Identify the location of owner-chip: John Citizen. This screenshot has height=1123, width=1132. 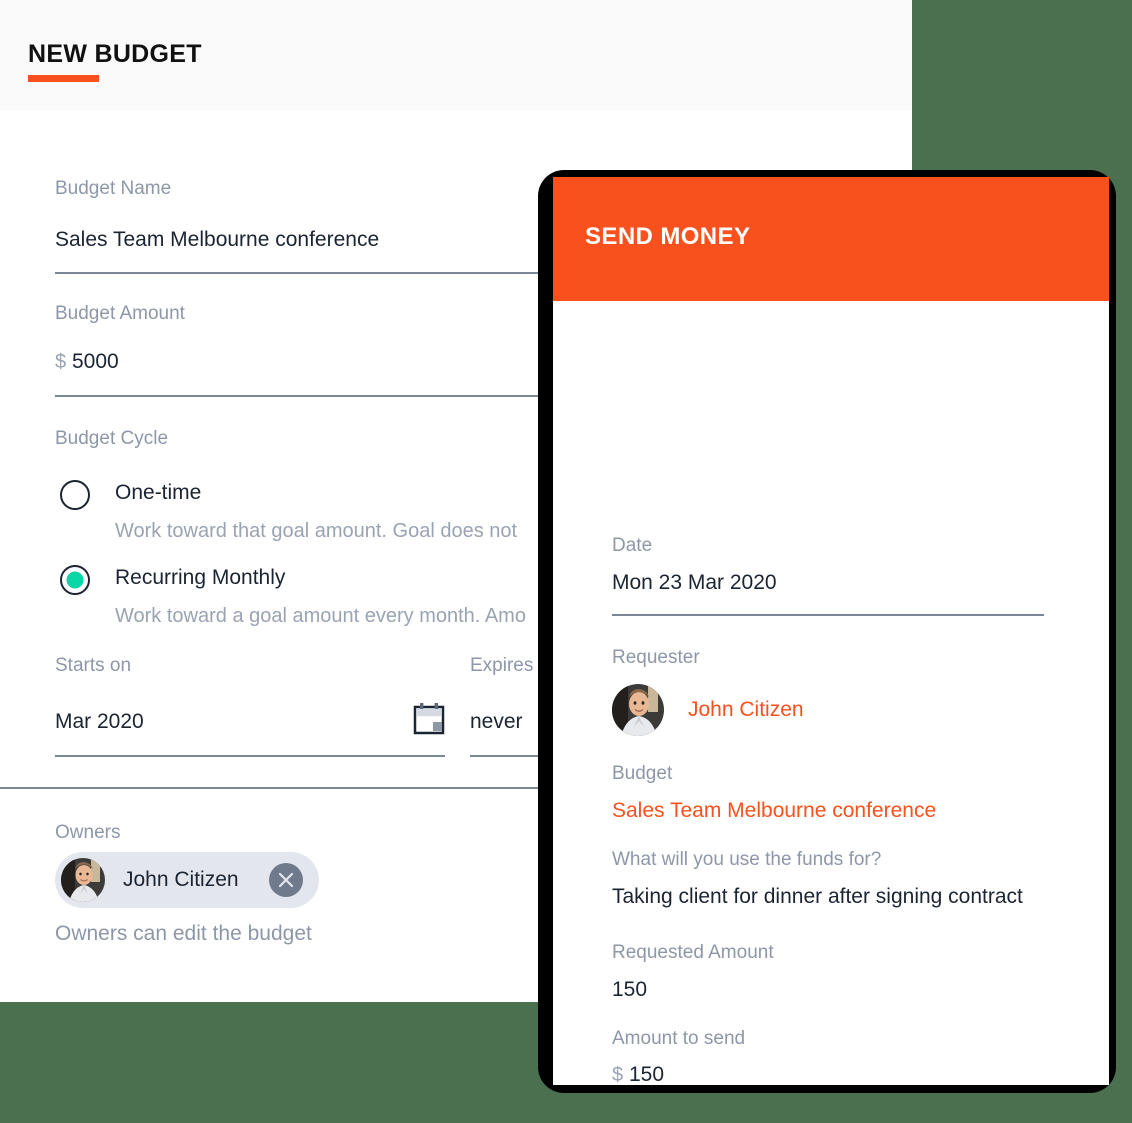
(187, 880).